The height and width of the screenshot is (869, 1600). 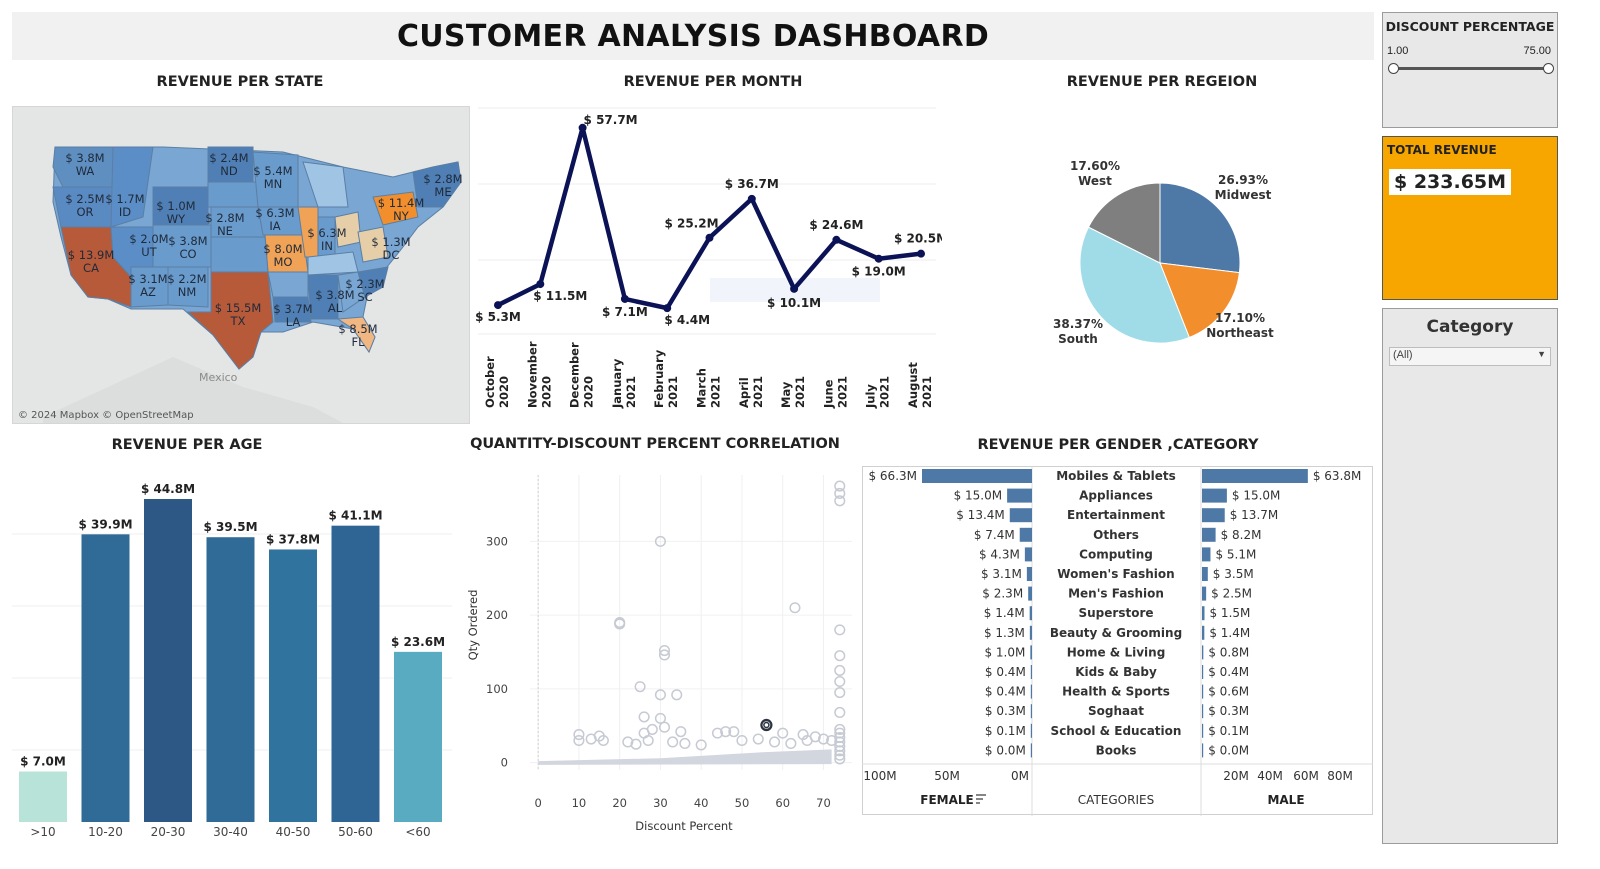 I want to click on female-header: FEMALE, so click(x=946, y=800).